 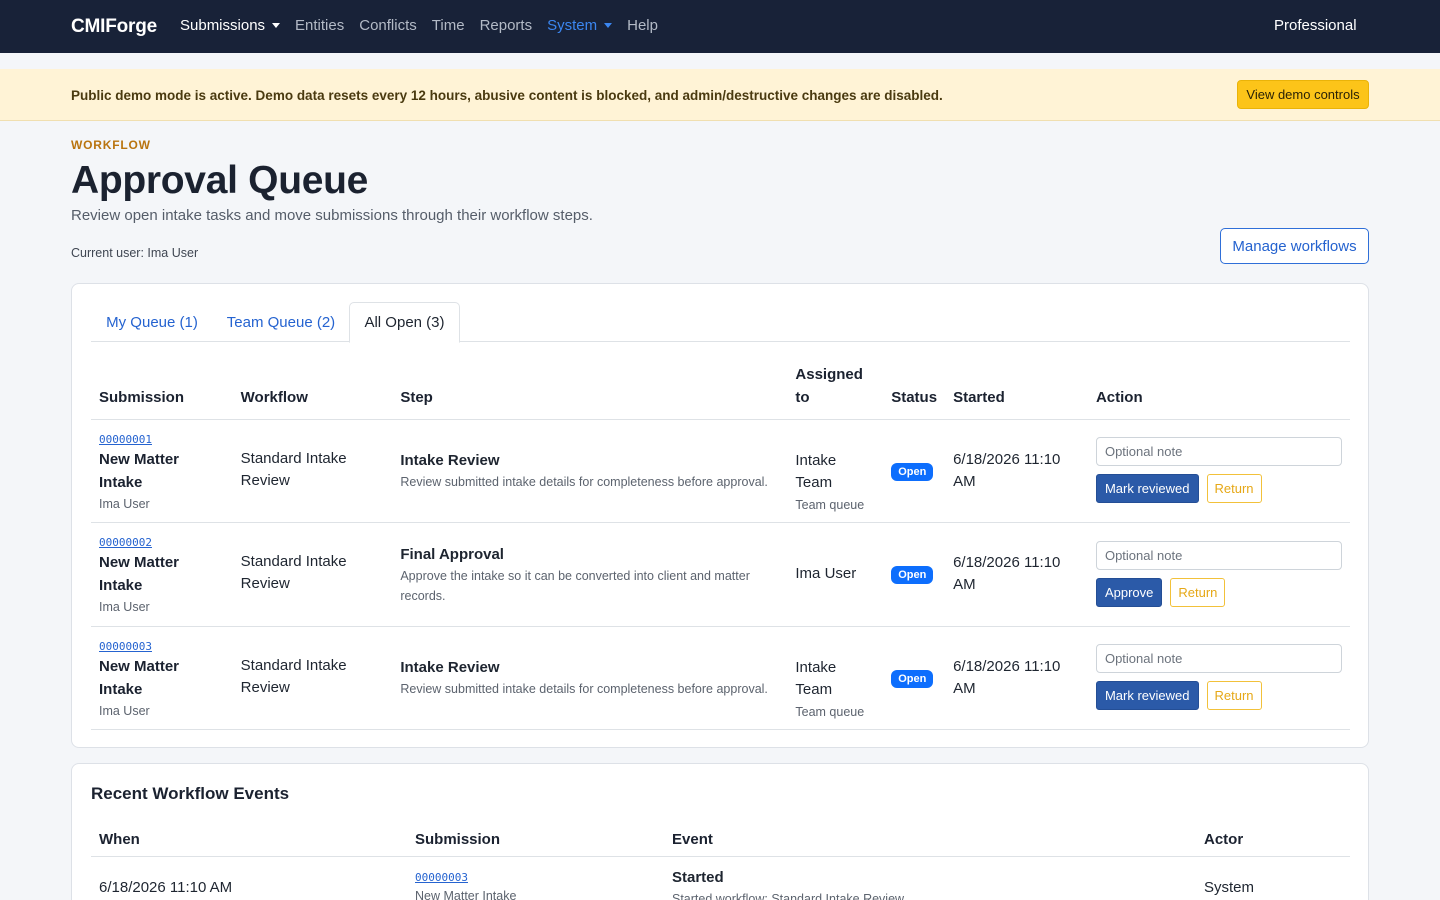 What do you see at coordinates (162, 575) in the screenshot?
I see `submission-cell: 00000002 New Matter Intake Ima User` at bounding box center [162, 575].